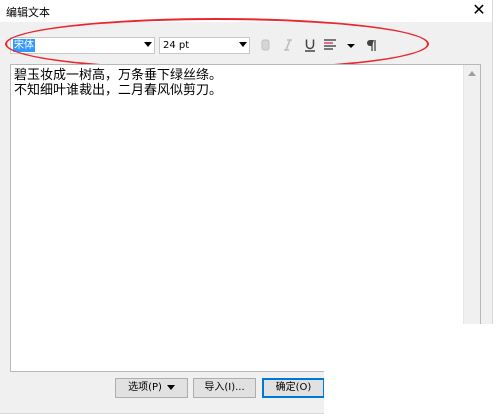 This screenshot has height=417, width=500. I want to click on ok-button-label: 确定(O), so click(293, 387).